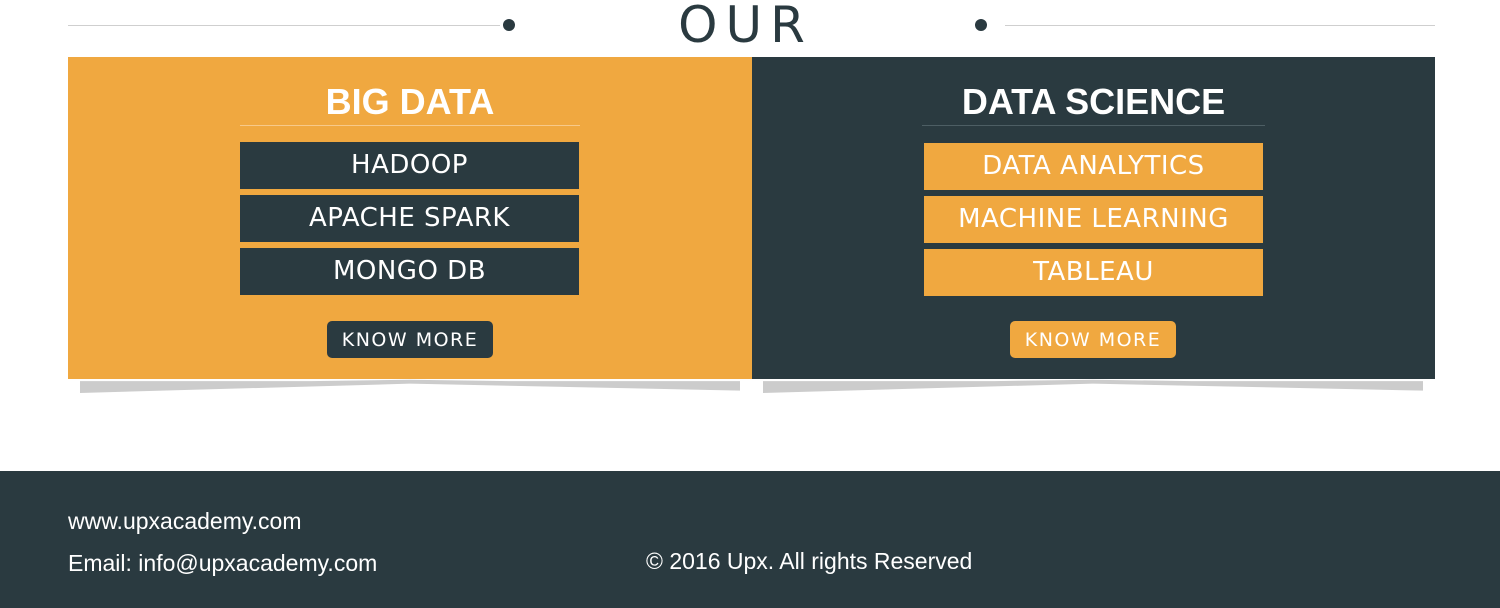 Image resolution: width=1500 pixels, height=608 pixels. I want to click on course-item-apache-spark: APACHE SPARK, so click(409, 218).